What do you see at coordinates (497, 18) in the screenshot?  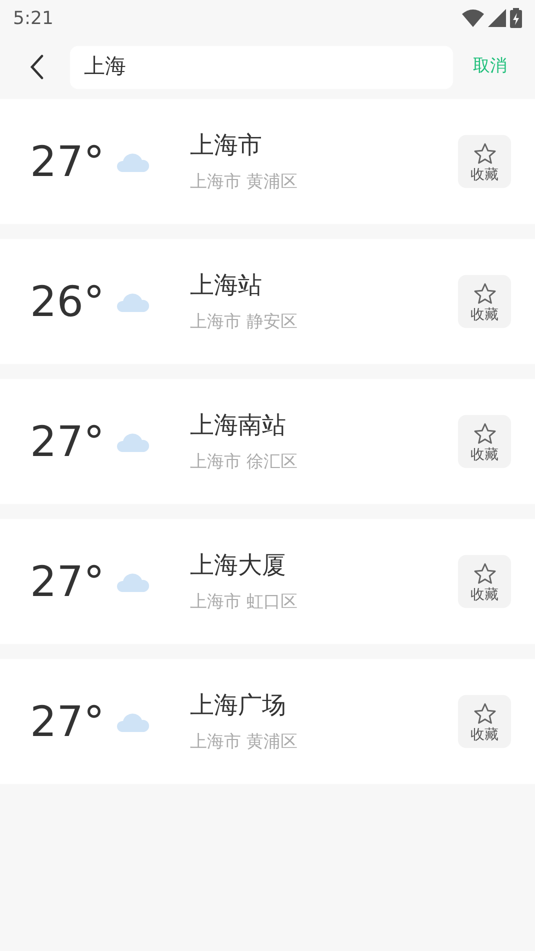 I see `signal-icon` at bounding box center [497, 18].